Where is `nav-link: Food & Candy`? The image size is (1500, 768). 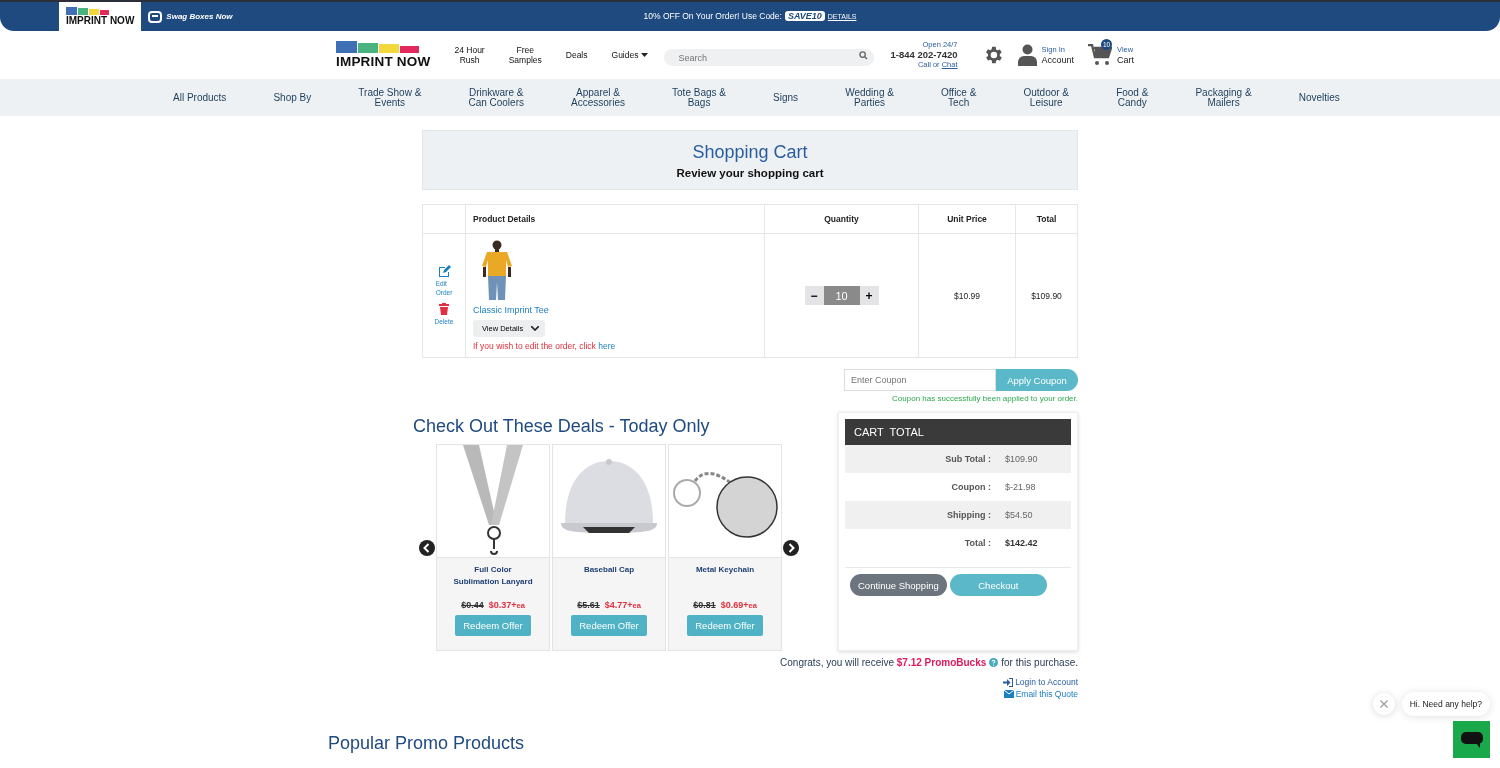 nav-link: Food & Candy is located at coordinates (1132, 97).